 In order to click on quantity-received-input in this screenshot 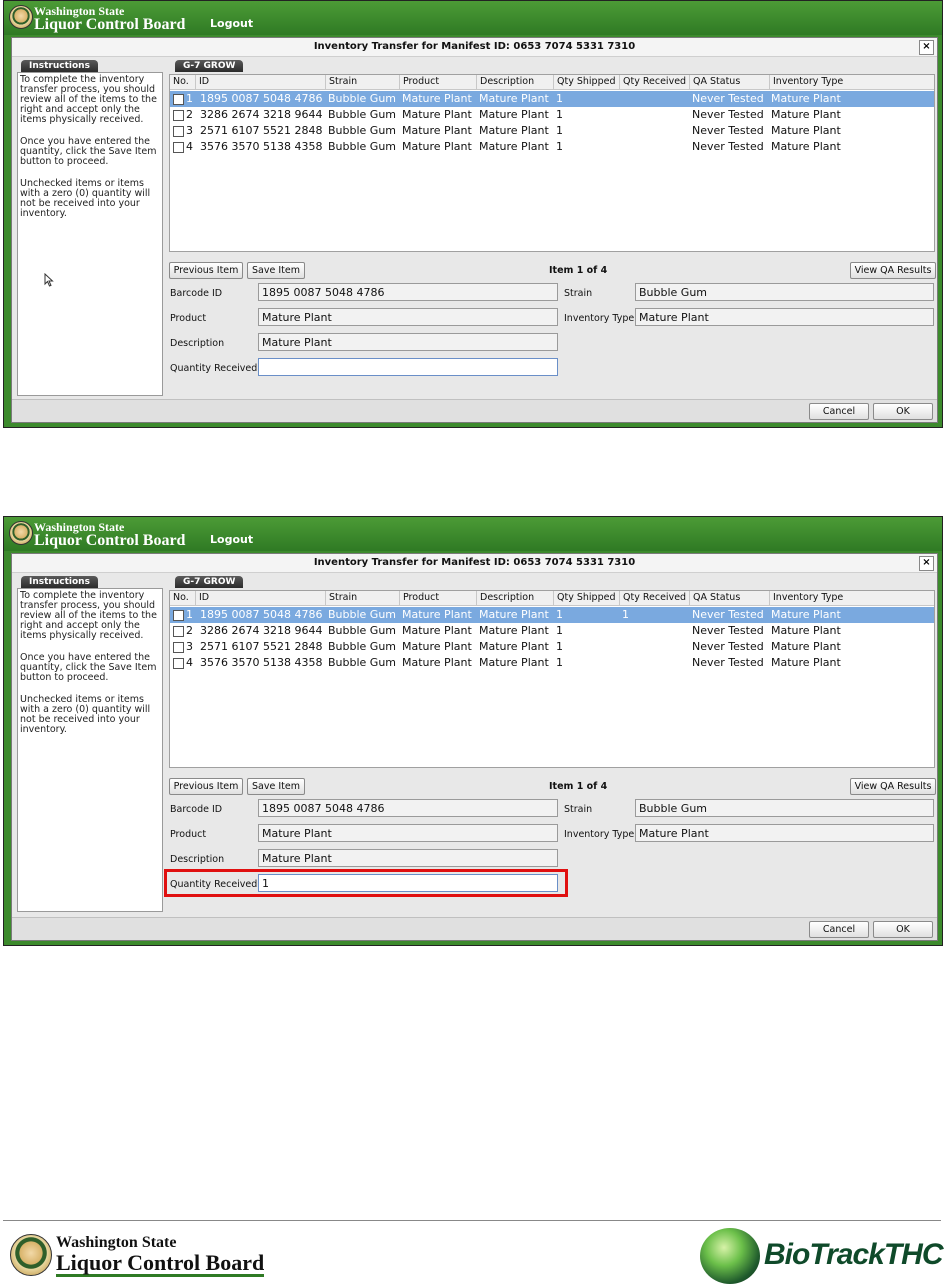, I will do `click(408, 367)`.